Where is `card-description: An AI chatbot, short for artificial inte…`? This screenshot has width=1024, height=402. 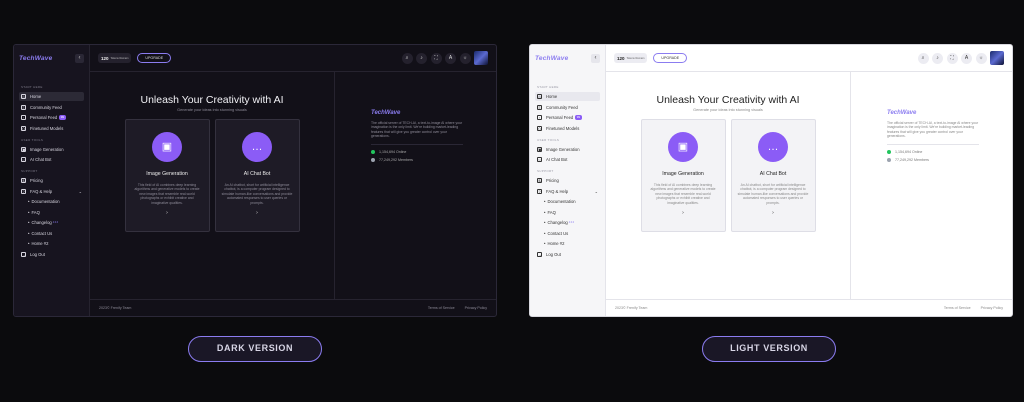 card-description: An AI chatbot, short for artificial inte… is located at coordinates (773, 194).